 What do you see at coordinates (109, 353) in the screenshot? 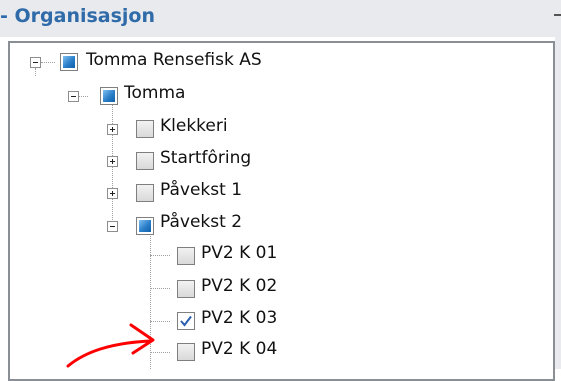
I see `red-arrow-stroke` at bounding box center [109, 353].